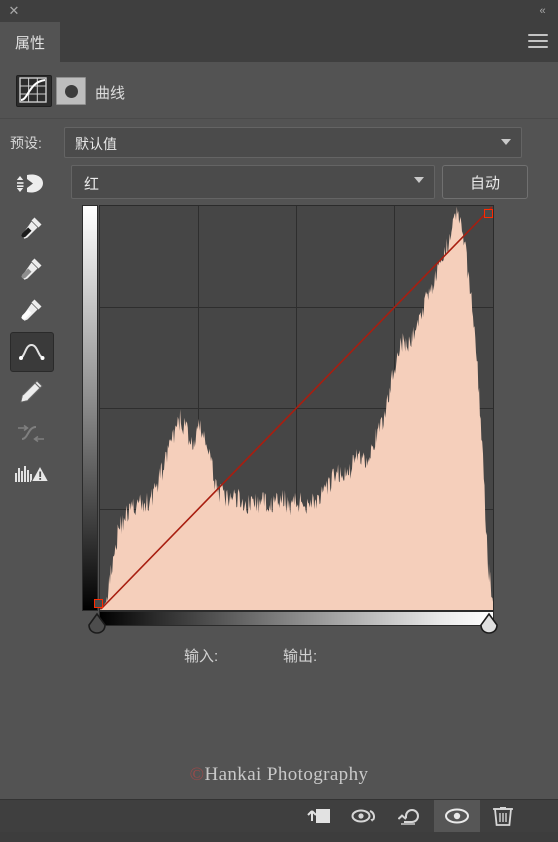 The height and width of the screenshot is (842, 558). Describe the element at coordinates (30, 42) in the screenshot. I see `tab-properties: 属性` at that location.